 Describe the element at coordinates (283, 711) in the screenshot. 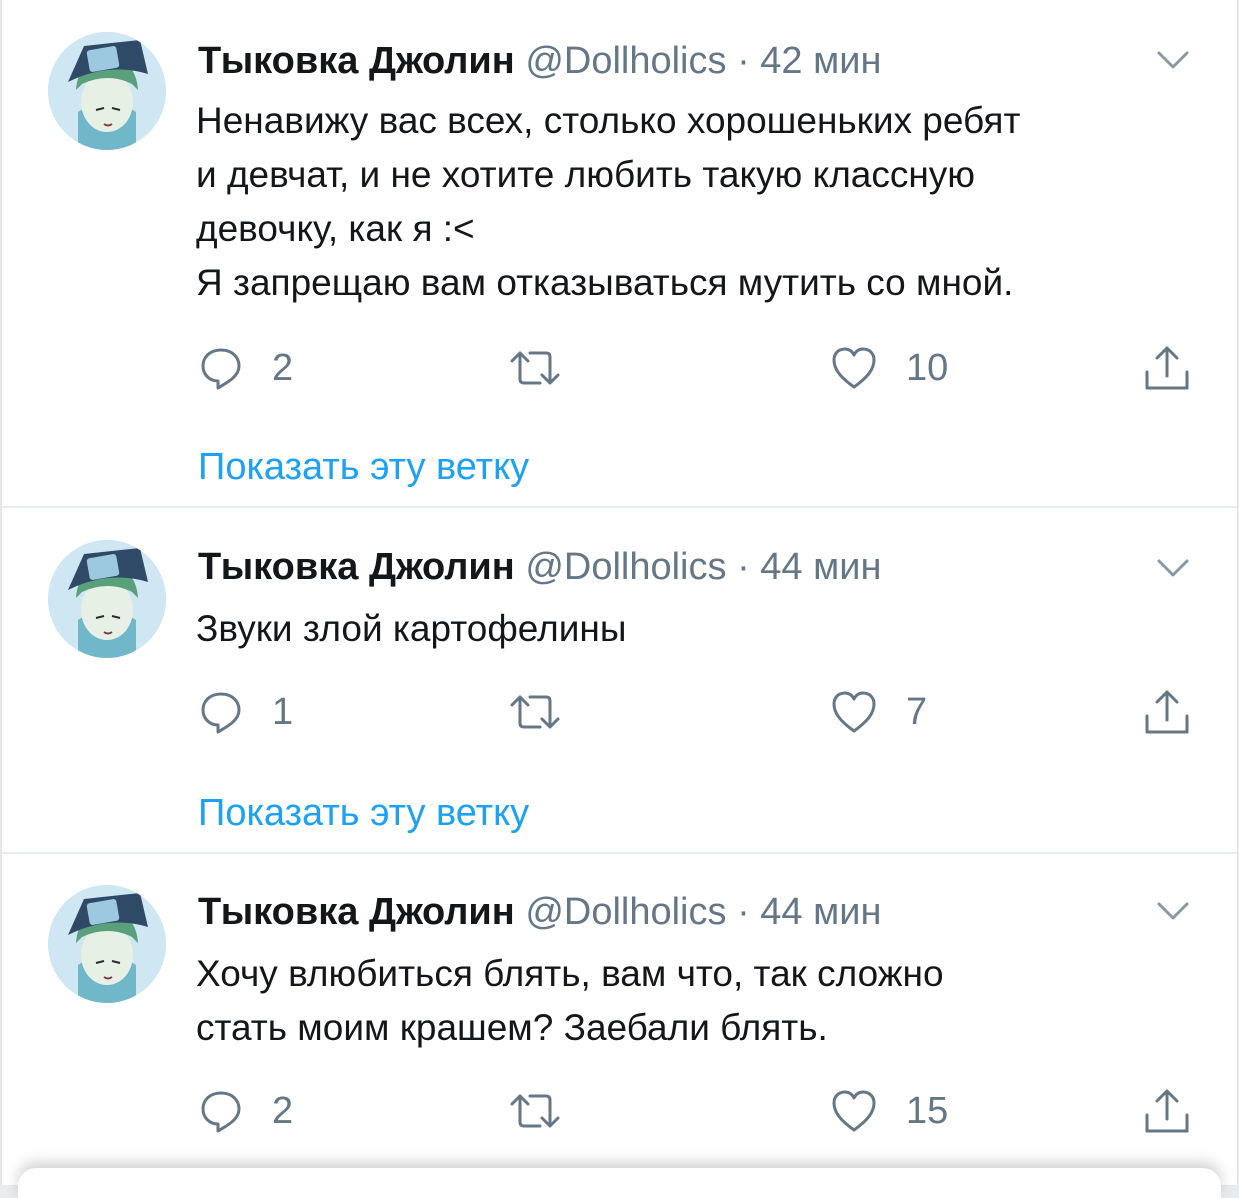

I see `reply-count: 1` at that location.